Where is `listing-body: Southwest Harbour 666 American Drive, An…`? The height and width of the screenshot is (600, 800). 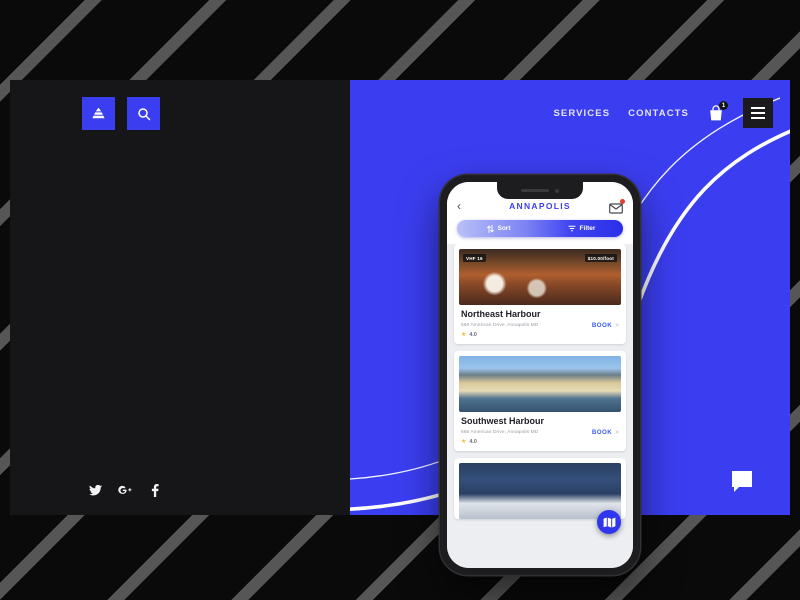 listing-body: Southwest Harbour 666 American Drive, An… is located at coordinates (540, 431).